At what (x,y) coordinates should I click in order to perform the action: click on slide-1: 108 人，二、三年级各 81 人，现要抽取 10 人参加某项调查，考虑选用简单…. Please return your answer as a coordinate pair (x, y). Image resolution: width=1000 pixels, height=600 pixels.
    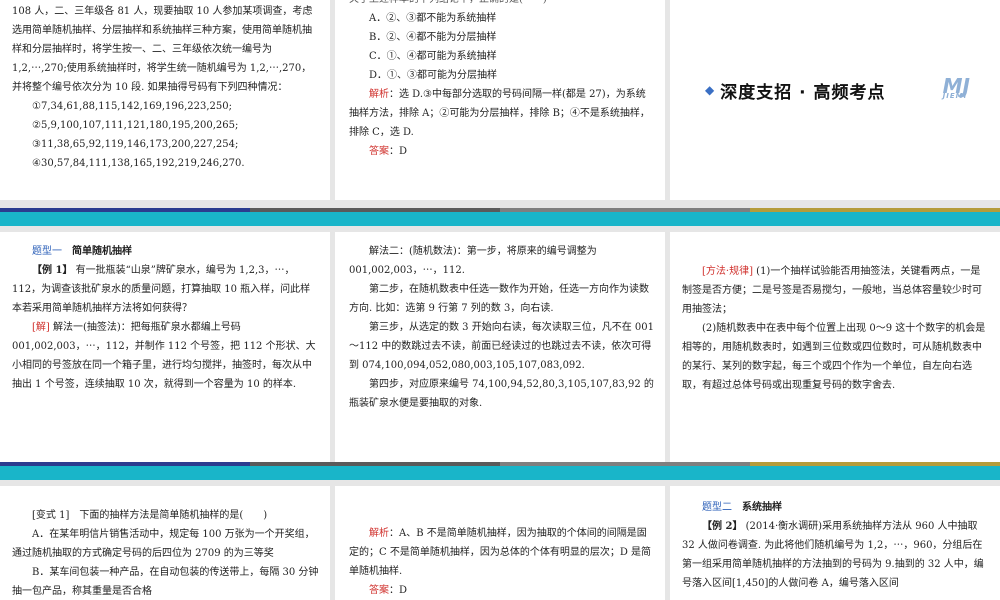
    Looking at the image, I should click on (165, 100).